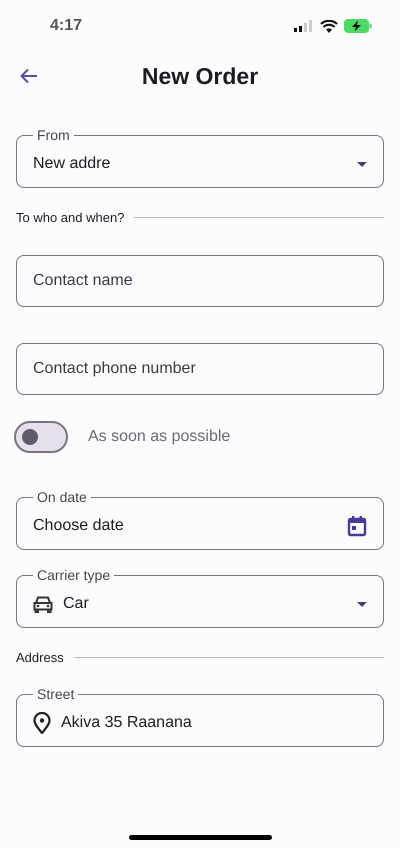 This screenshot has height=848, width=400. I want to click on field-label: From, so click(53, 135).